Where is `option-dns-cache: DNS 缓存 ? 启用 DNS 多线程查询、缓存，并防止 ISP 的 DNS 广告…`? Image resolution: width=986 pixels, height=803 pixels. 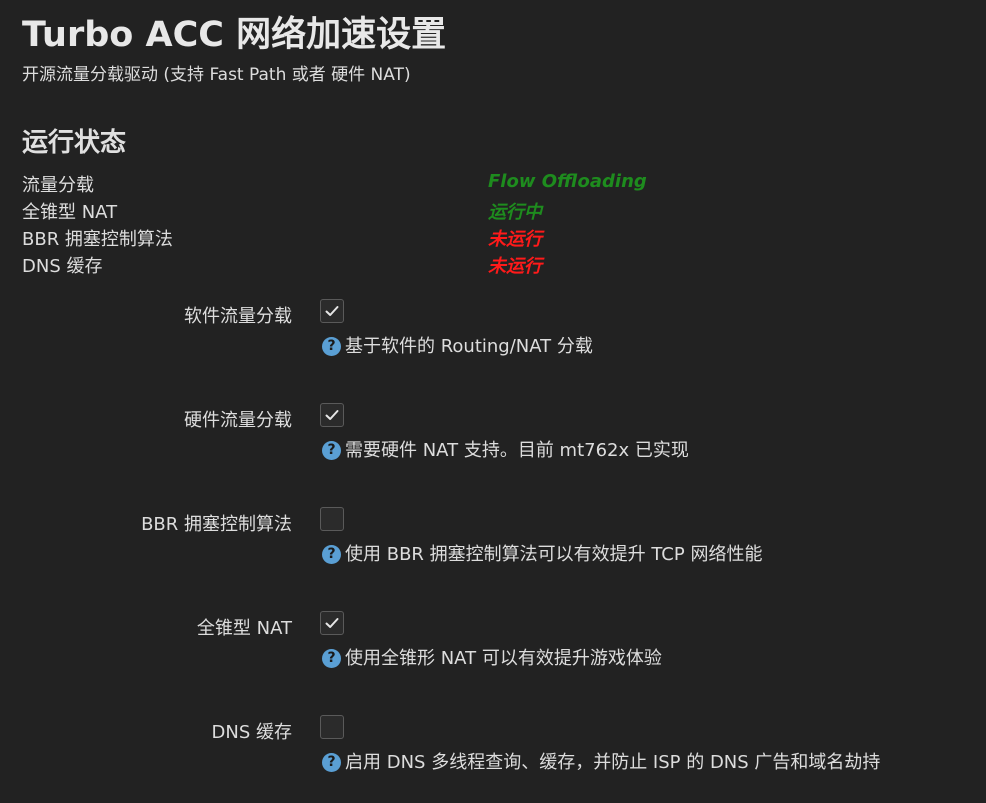 option-dns-cache: DNS 缓存 ? 启用 DNS 多线程查询、缓存，并防止 ISP 的 DNS 广告… is located at coordinates (493, 756).